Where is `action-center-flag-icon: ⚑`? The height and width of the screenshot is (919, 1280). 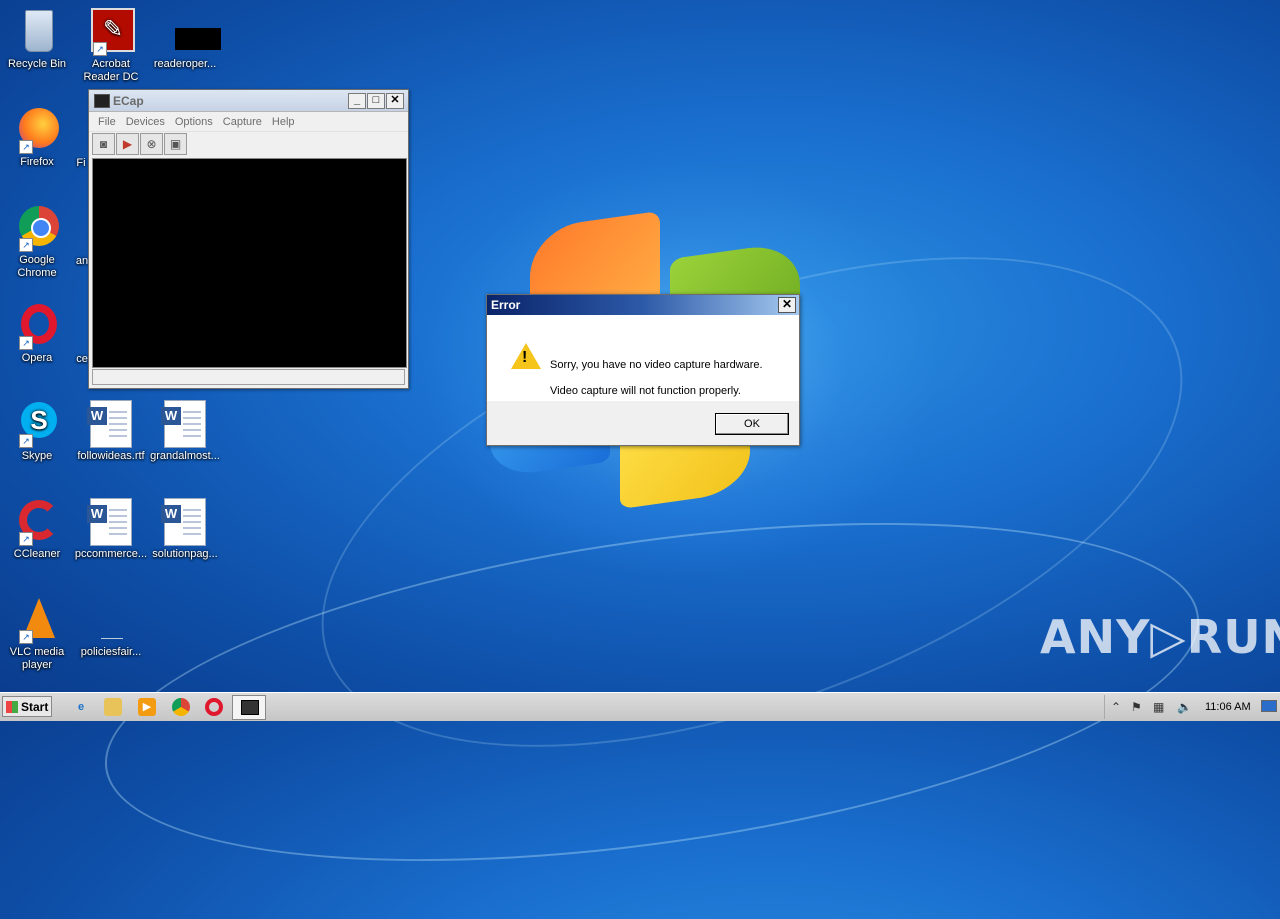 action-center-flag-icon: ⚑ is located at coordinates (1136, 707).